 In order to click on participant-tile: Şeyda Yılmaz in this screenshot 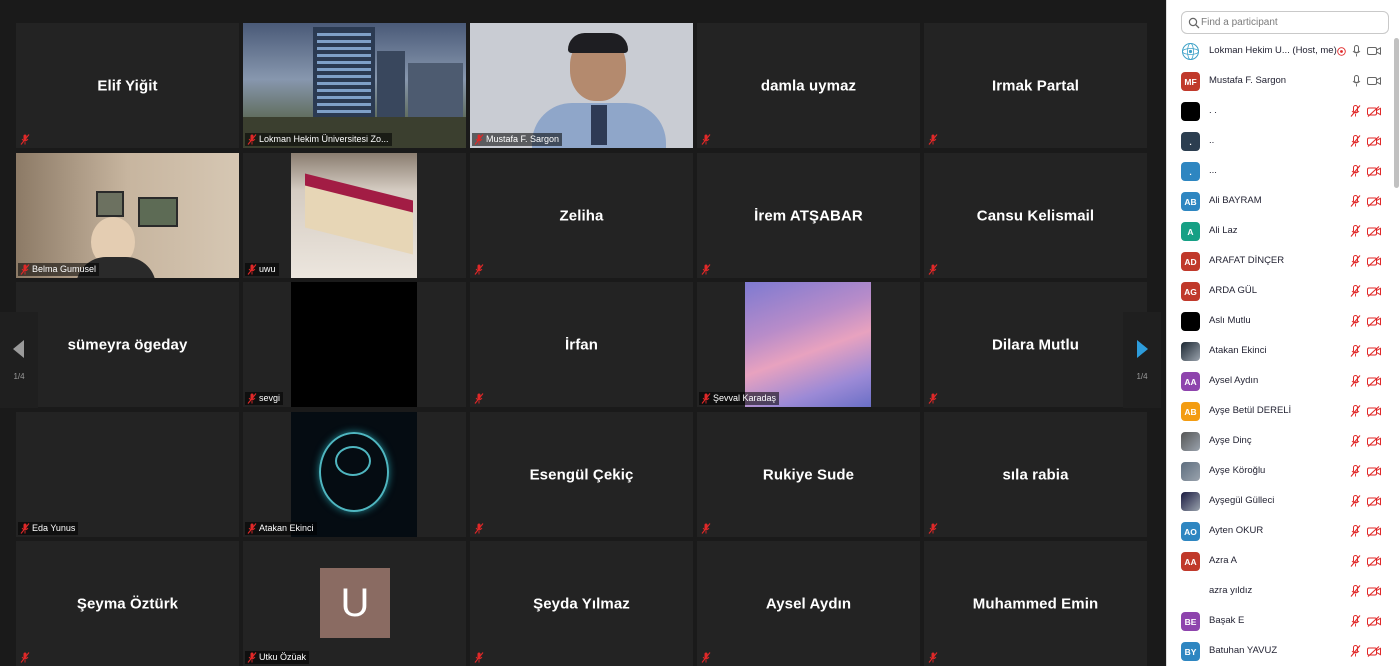, I will do `click(581, 603)`.